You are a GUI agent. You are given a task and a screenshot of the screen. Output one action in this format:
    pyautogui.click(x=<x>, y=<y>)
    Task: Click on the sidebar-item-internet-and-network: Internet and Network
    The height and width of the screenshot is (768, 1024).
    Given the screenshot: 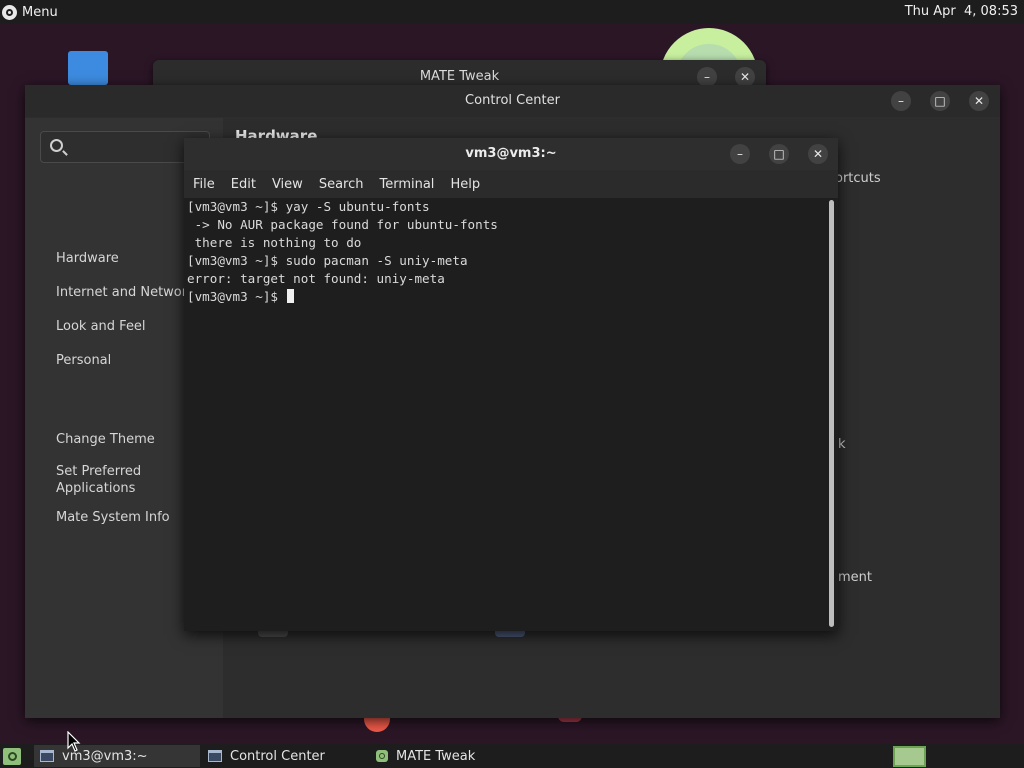 What is the action you would take?
    pyautogui.click(x=125, y=292)
    